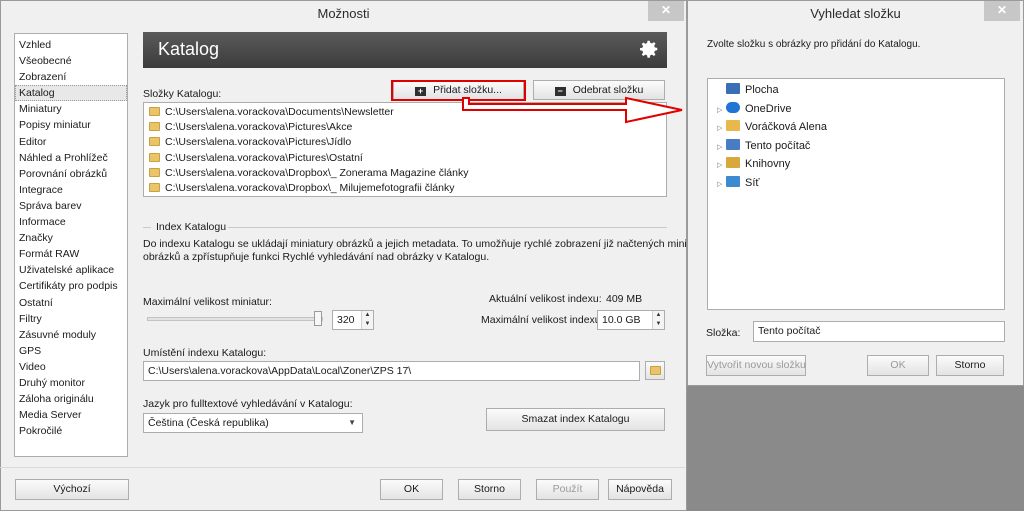  Describe the element at coordinates (71, 158) in the screenshot. I see `nav-item: Náhled a Prohlížeč` at that location.